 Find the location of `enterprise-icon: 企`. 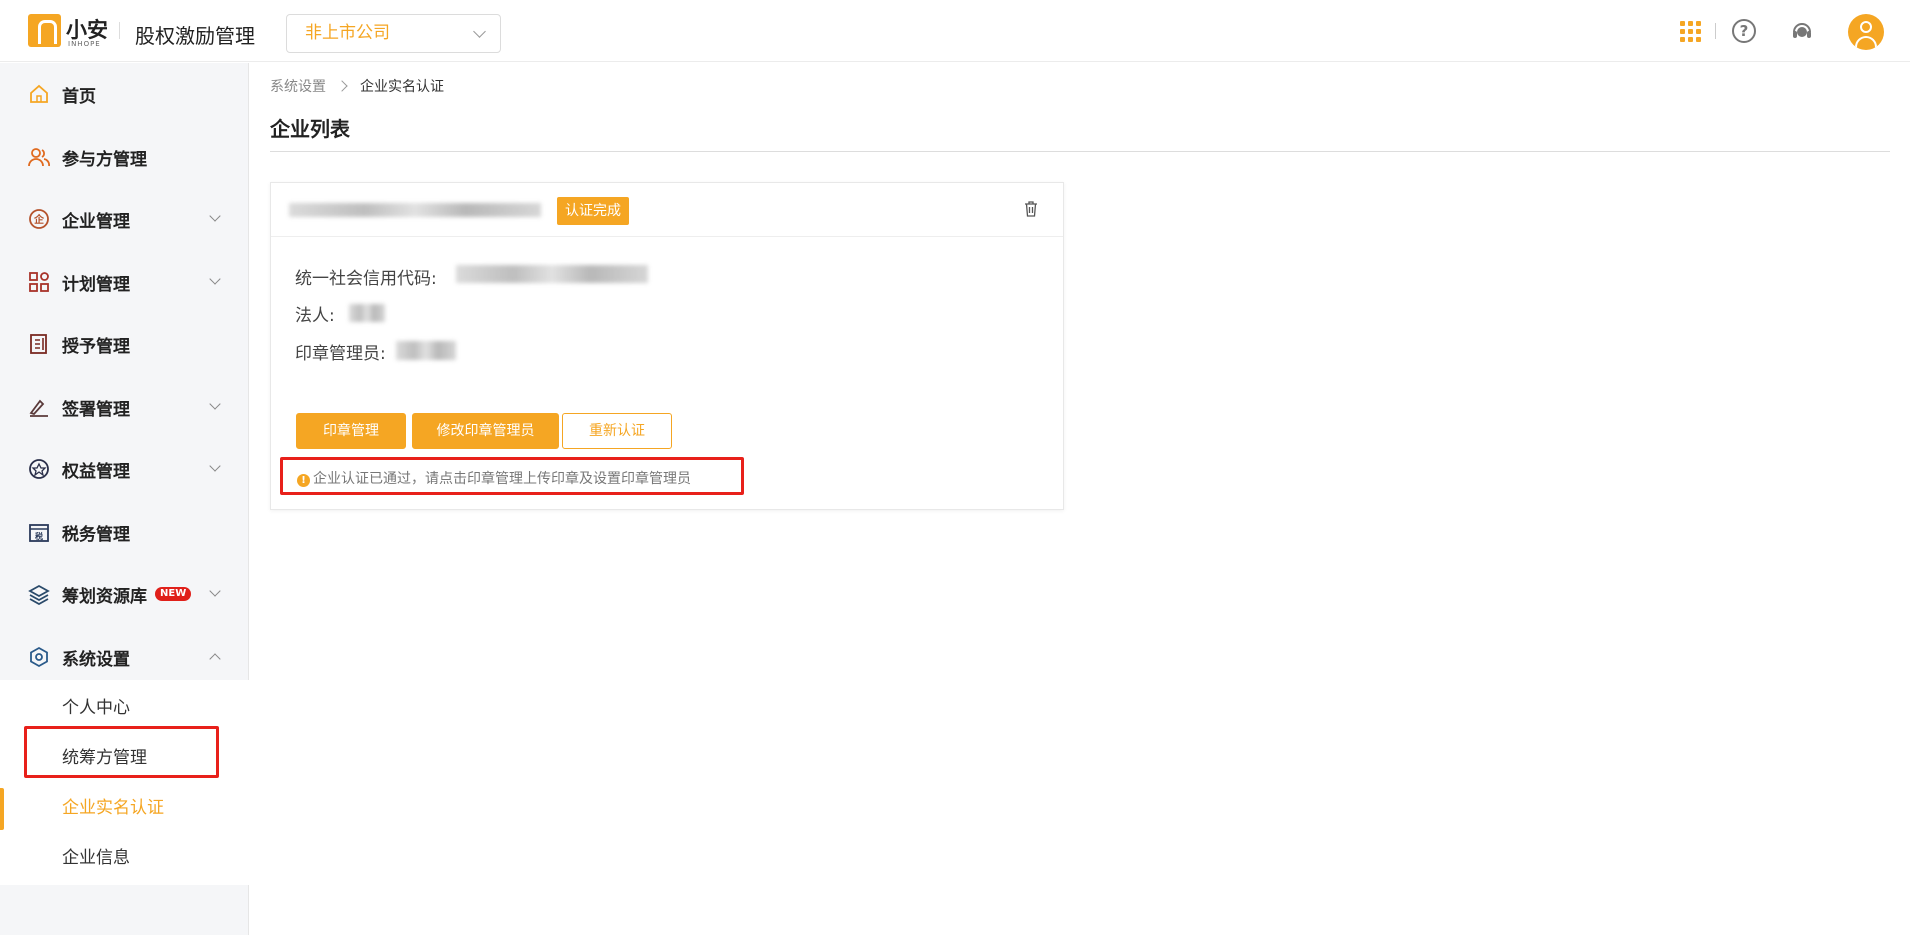

enterprise-icon: 企 is located at coordinates (39, 219).